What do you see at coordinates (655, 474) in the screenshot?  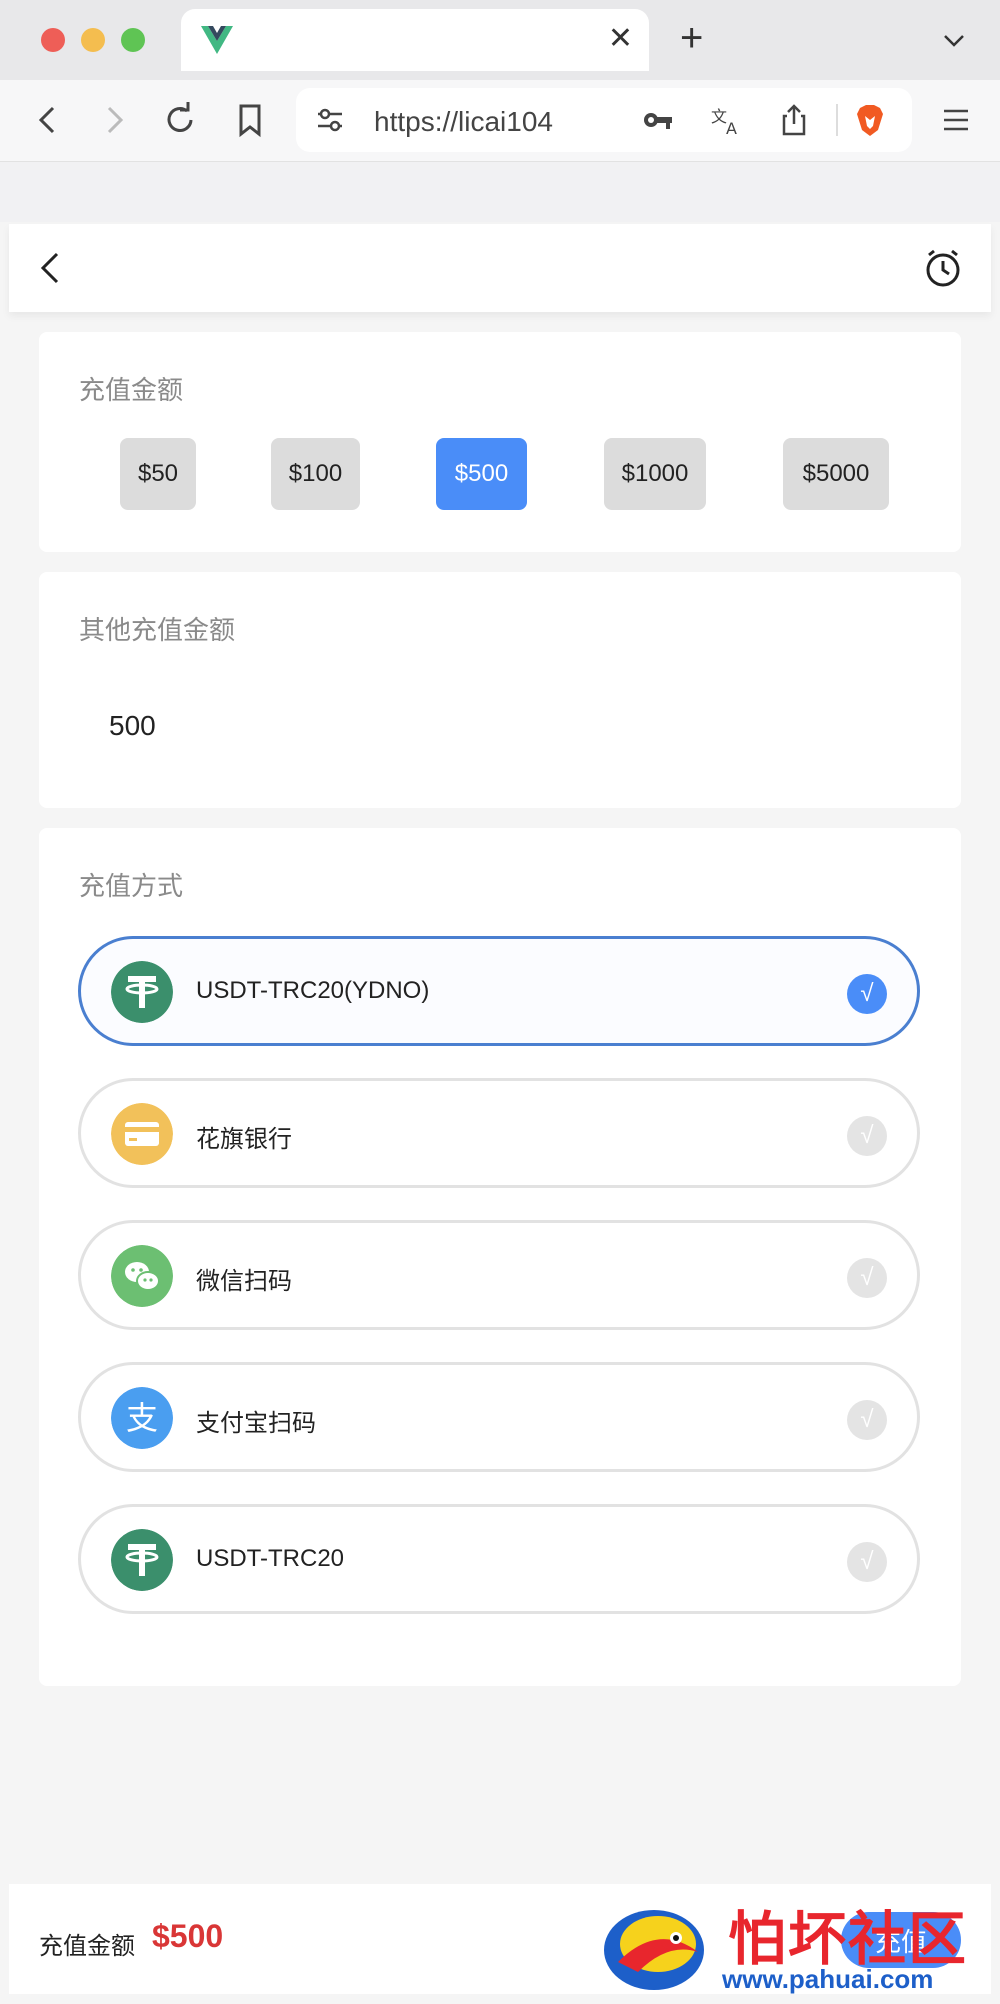 I see `amount-option-1000: $1000` at bounding box center [655, 474].